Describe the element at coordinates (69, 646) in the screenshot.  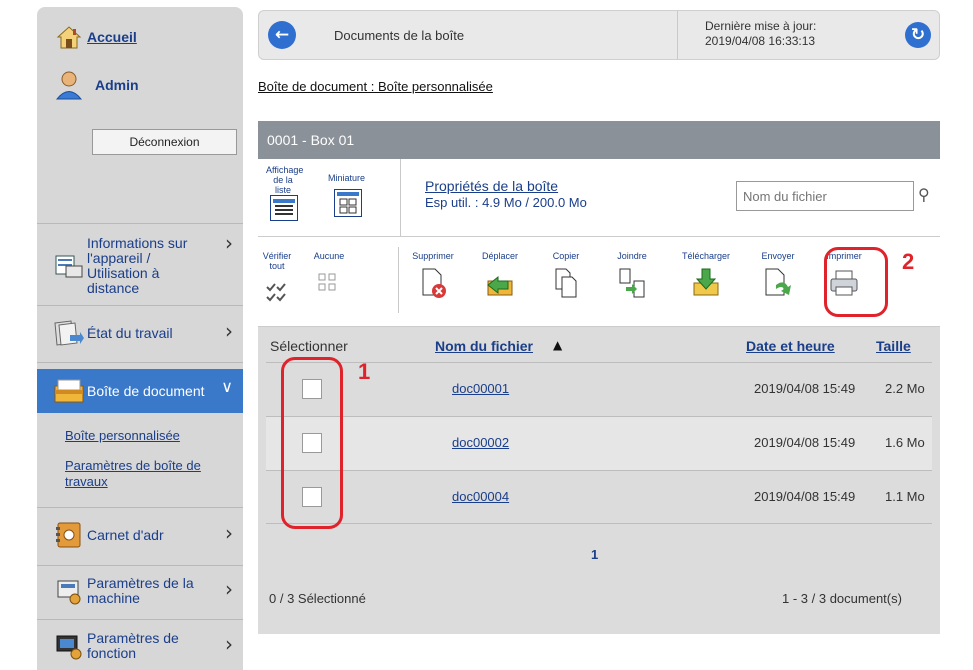
I see `function-settings-icon` at that location.